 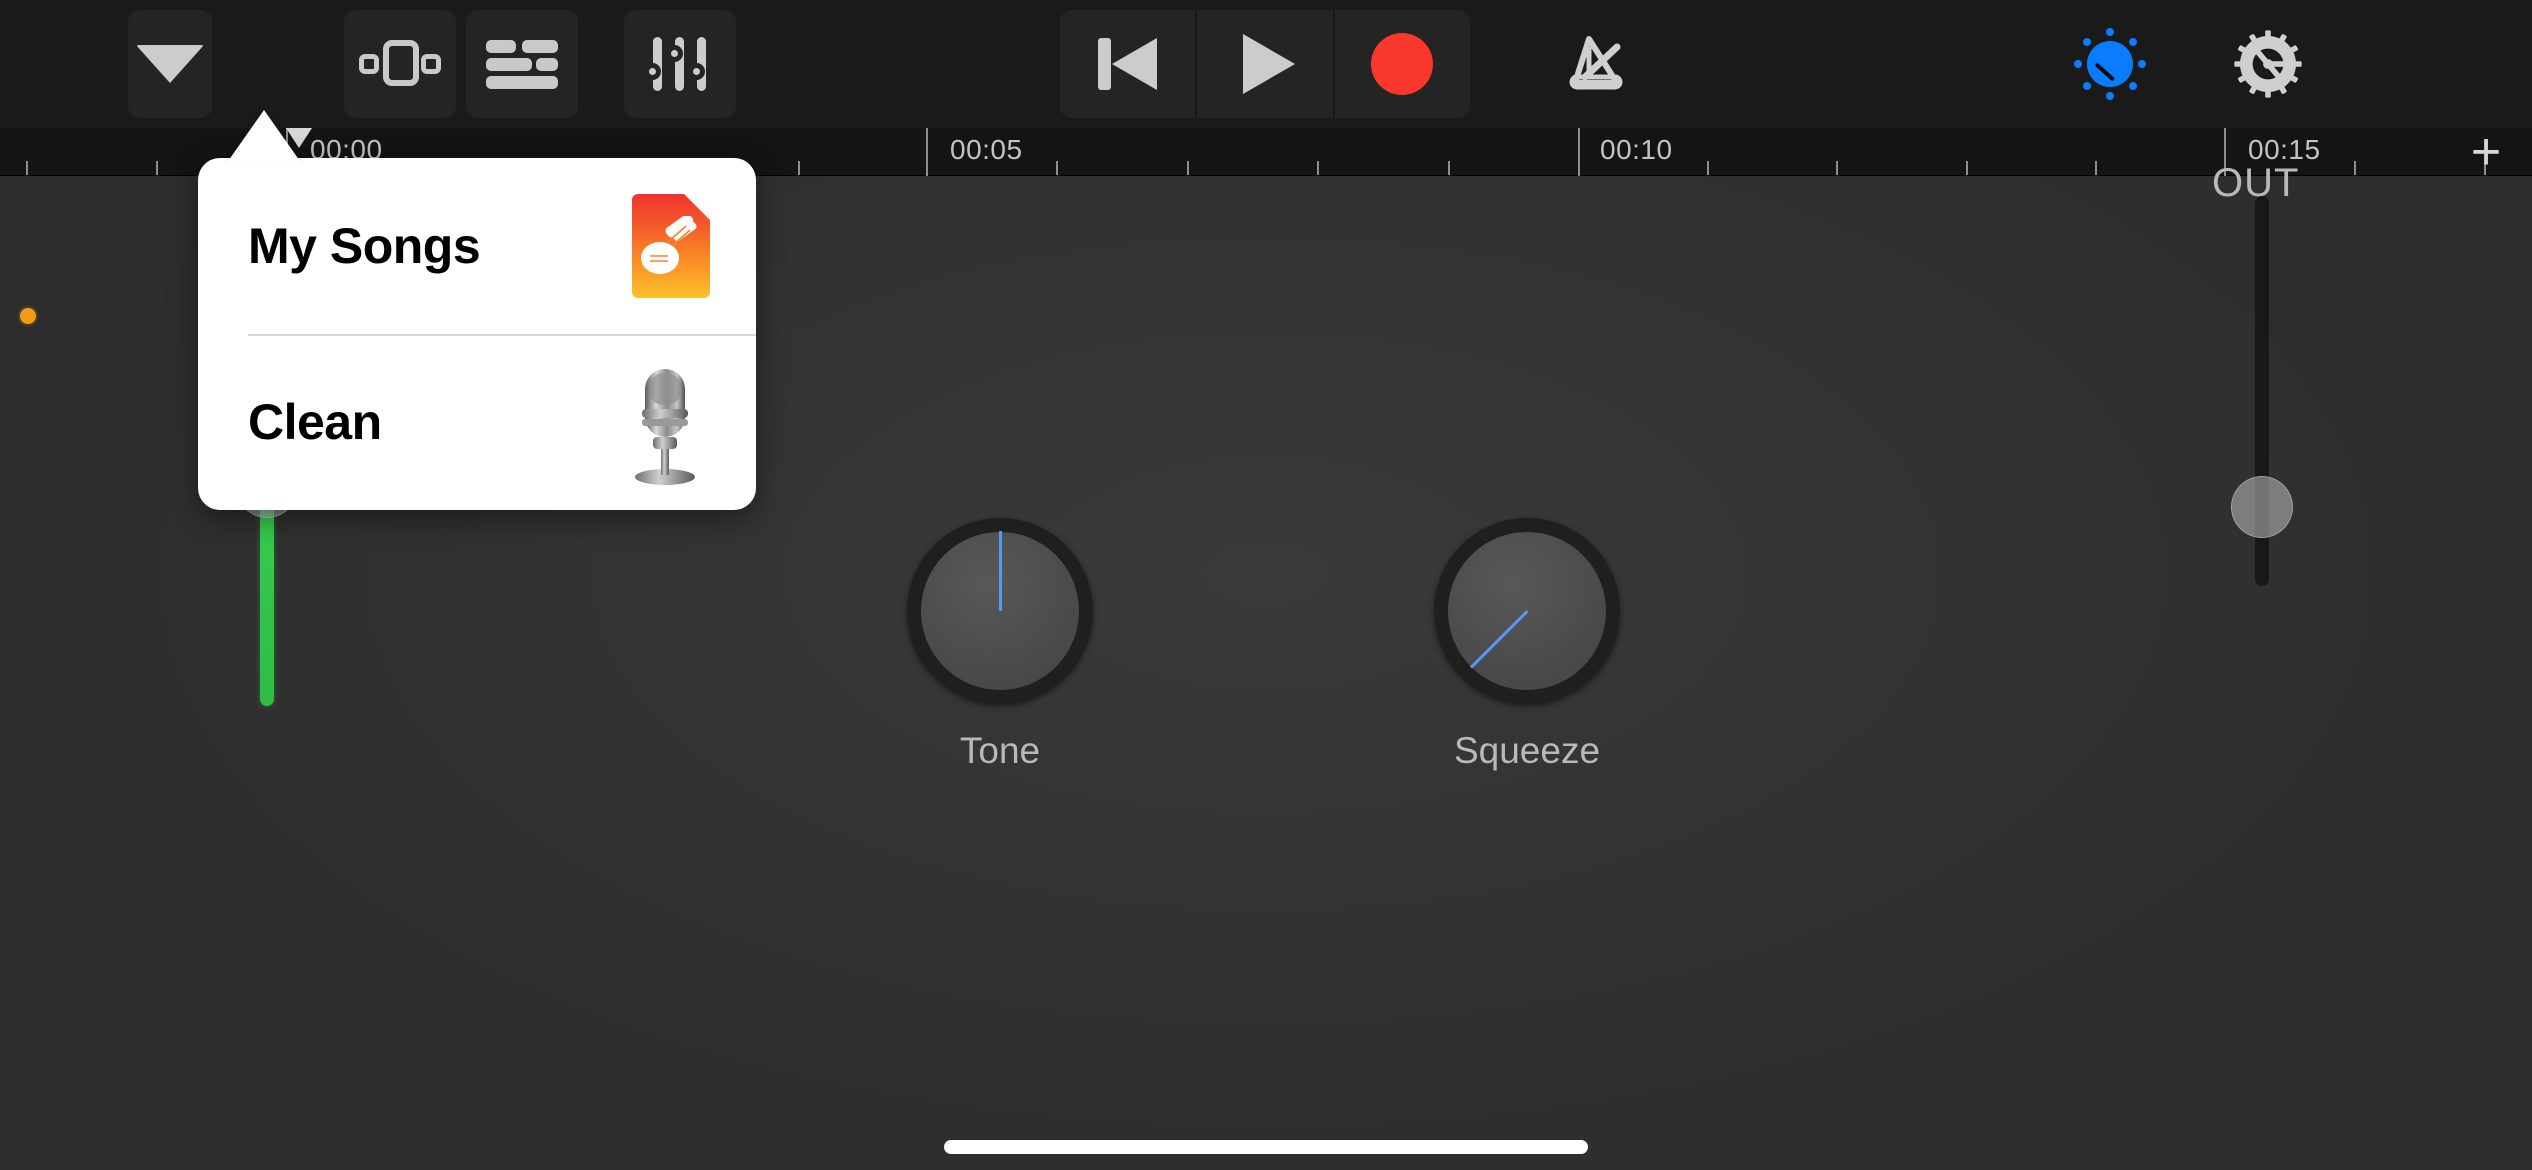 What do you see at coordinates (1266, 1147) in the screenshot?
I see `home-indicator` at bounding box center [1266, 1147].